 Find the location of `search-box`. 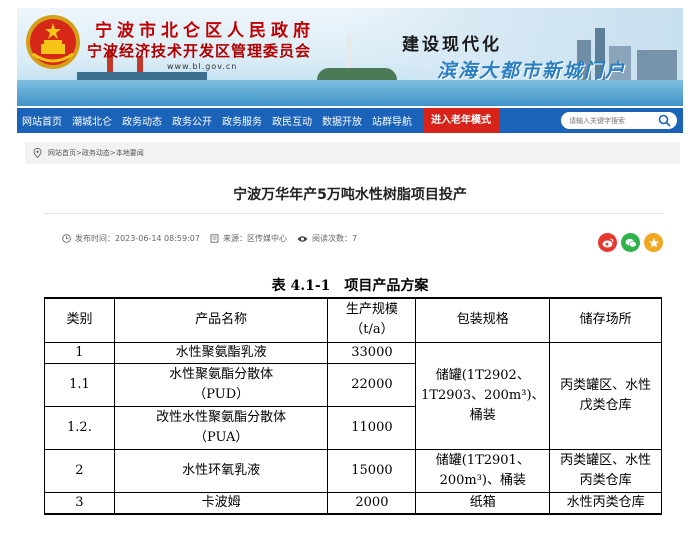

search-box is located at coordinates (619, 120).